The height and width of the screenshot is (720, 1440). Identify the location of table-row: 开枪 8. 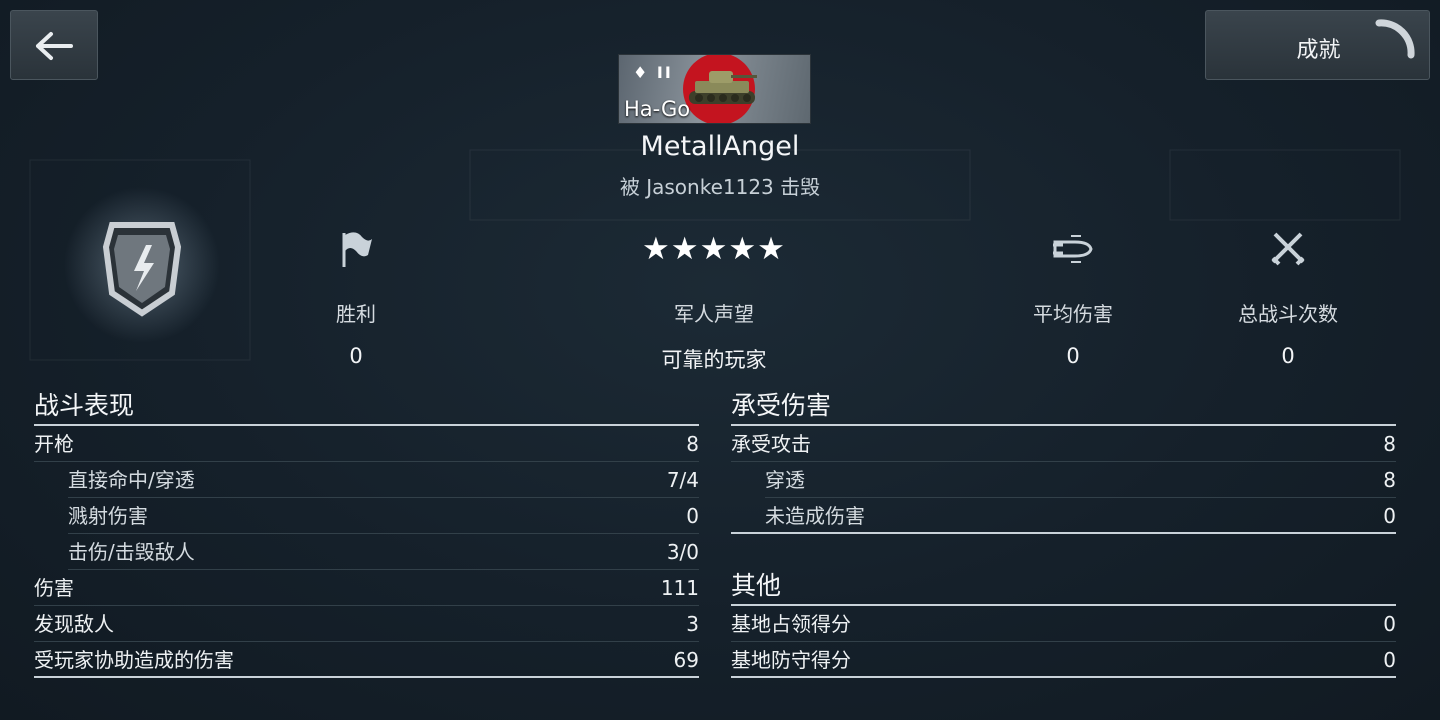
(366, 444).